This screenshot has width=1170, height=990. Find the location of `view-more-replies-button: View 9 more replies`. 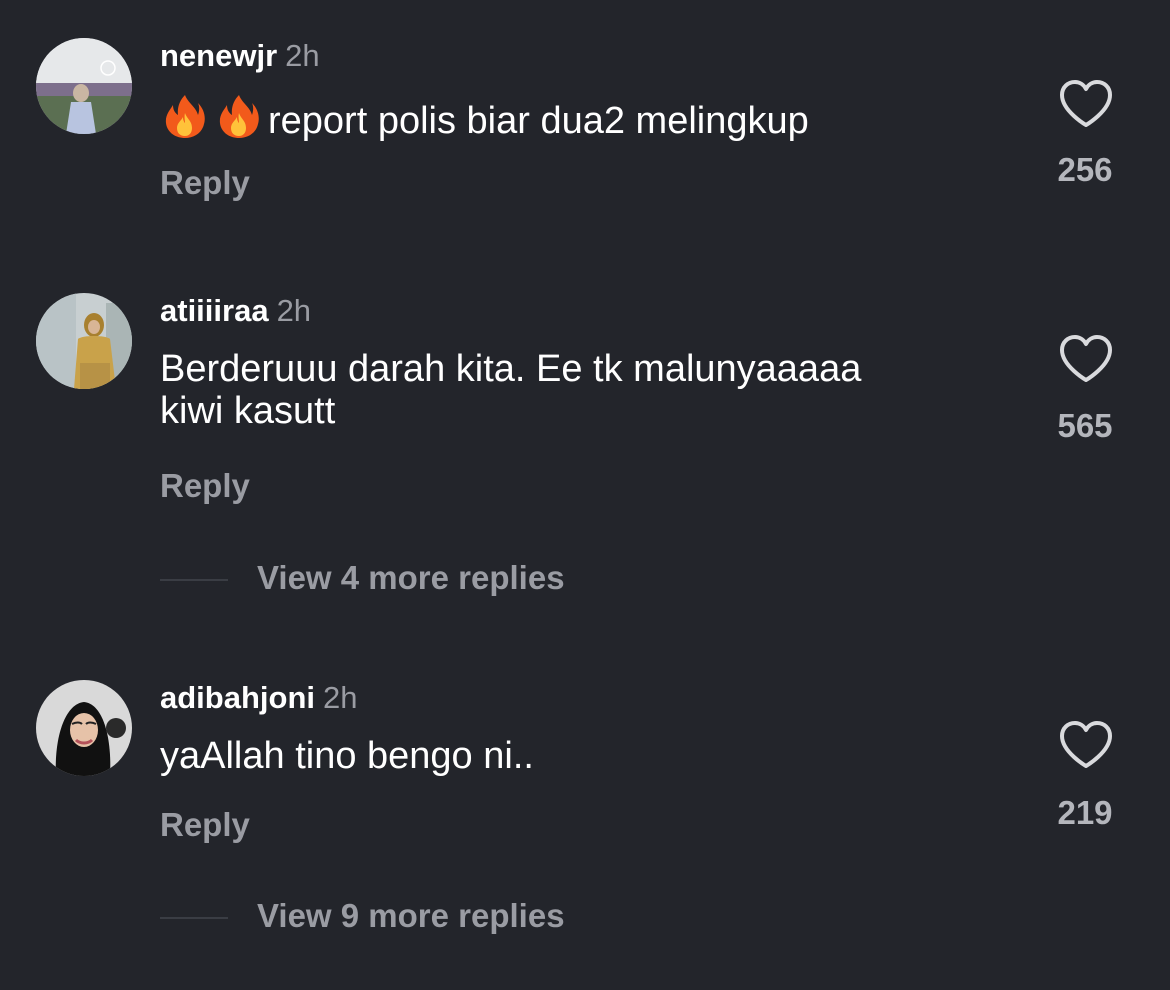

view-more-replies-button: View 9 more replies is located at coordinates (390, 917).